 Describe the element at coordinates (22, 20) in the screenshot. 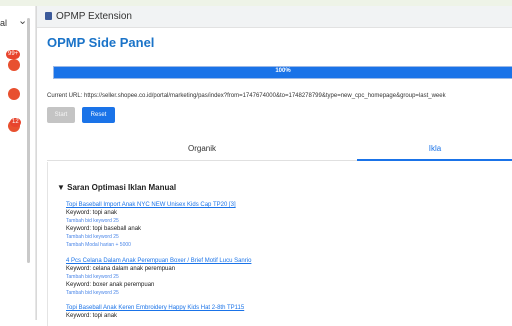

I see `chevron-down-icon: ⌄` at that location.